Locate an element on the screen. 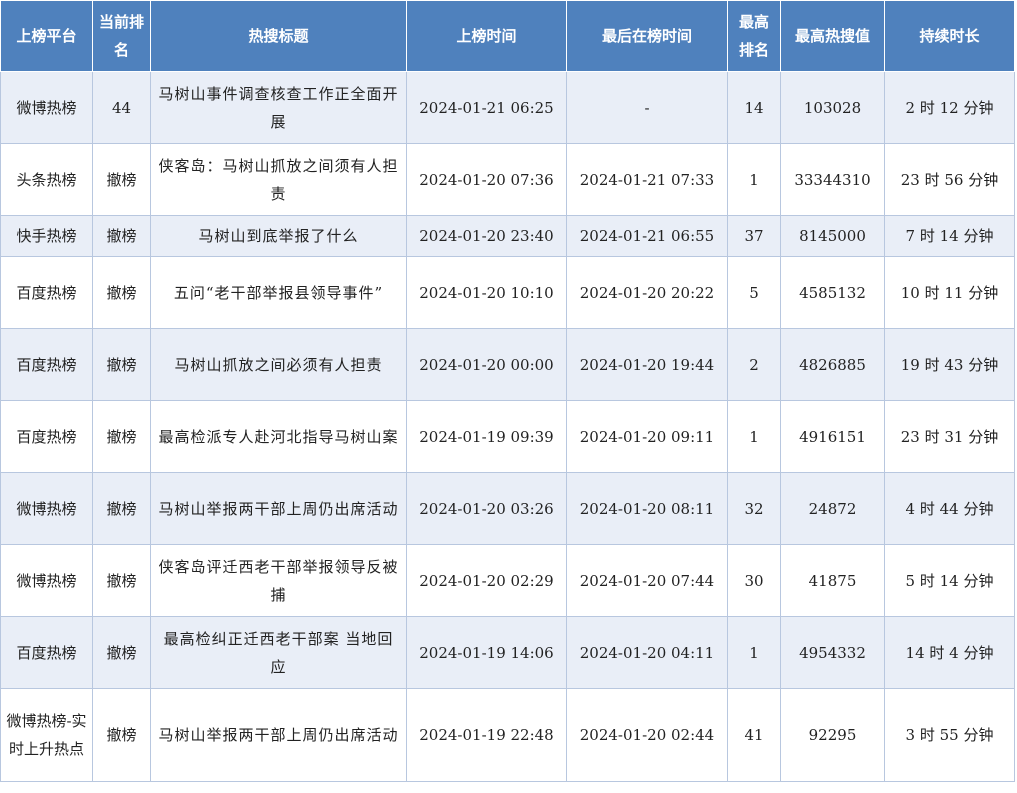 The image size is (1017, 793). header-max-rank: 最高排名 is located at coordinates (754, 36).